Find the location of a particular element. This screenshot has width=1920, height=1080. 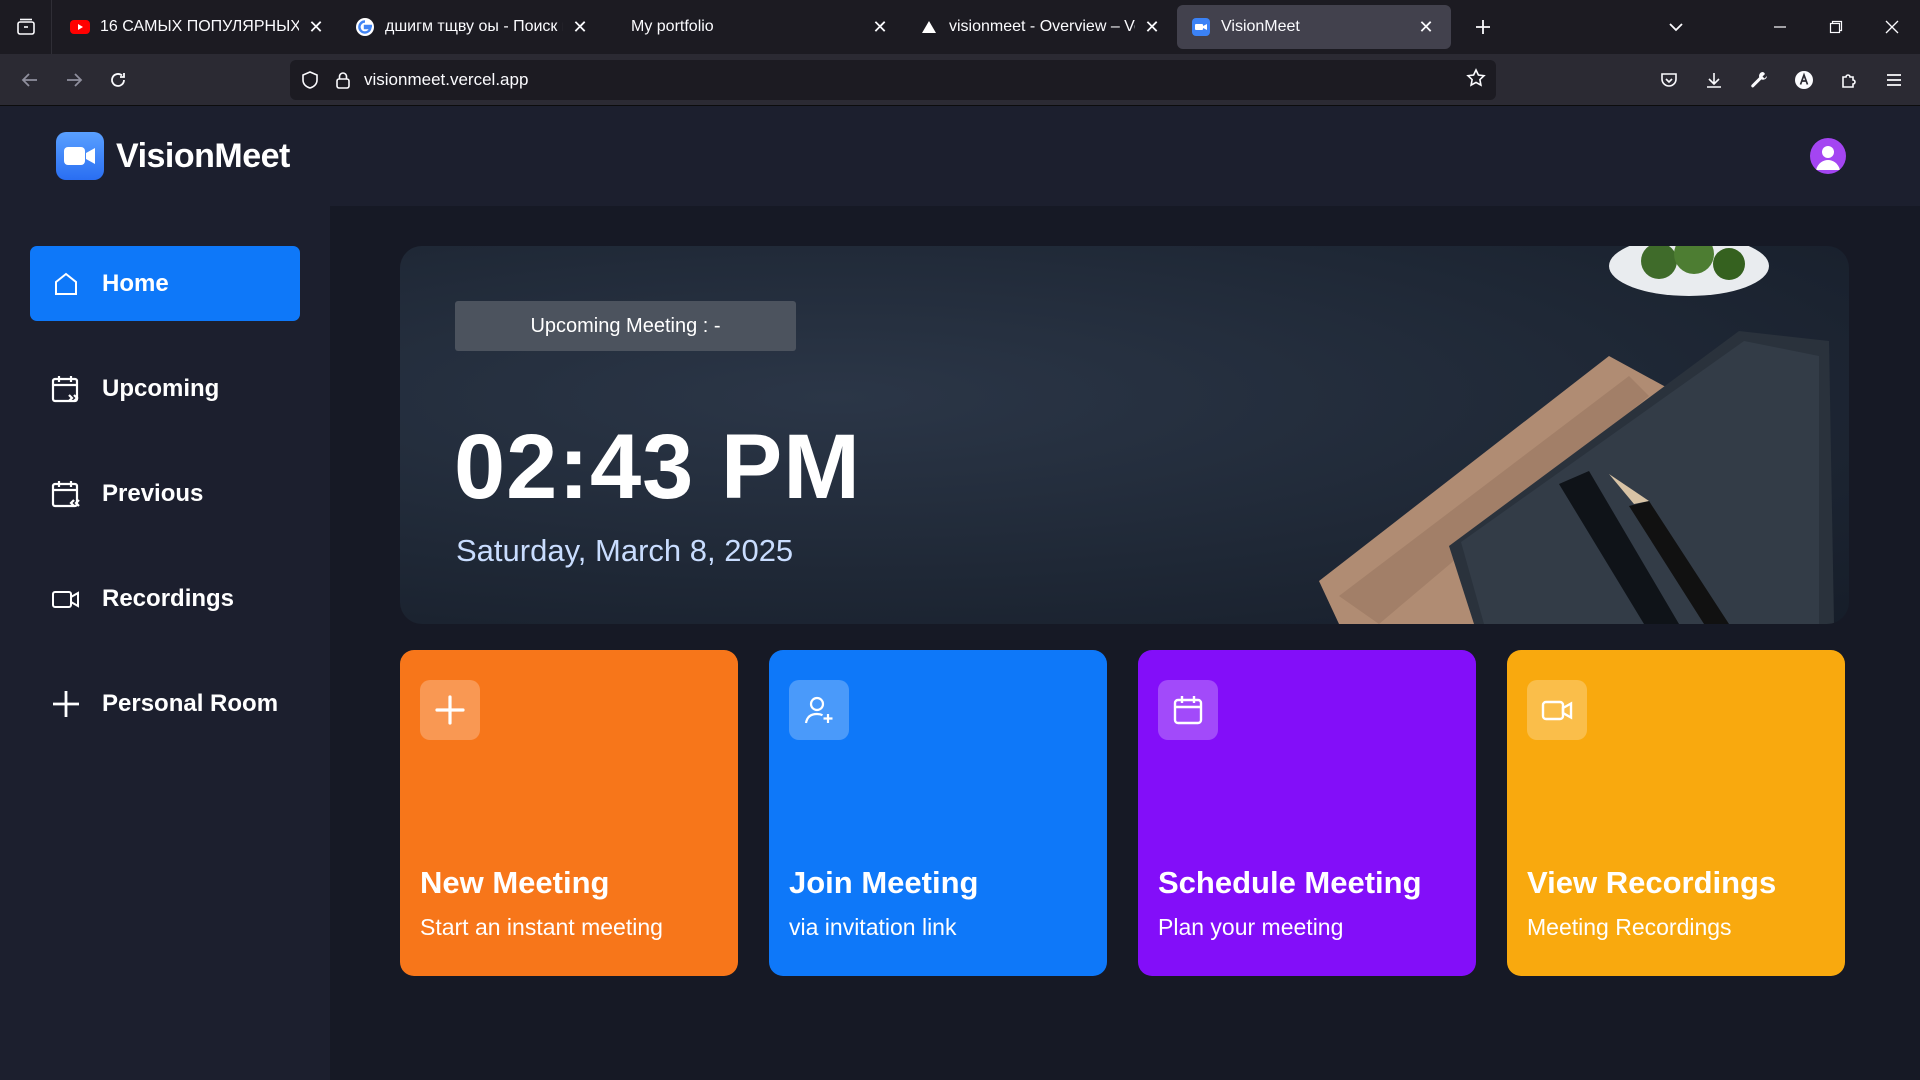

account-icon is located at coordinates (1803, 80).